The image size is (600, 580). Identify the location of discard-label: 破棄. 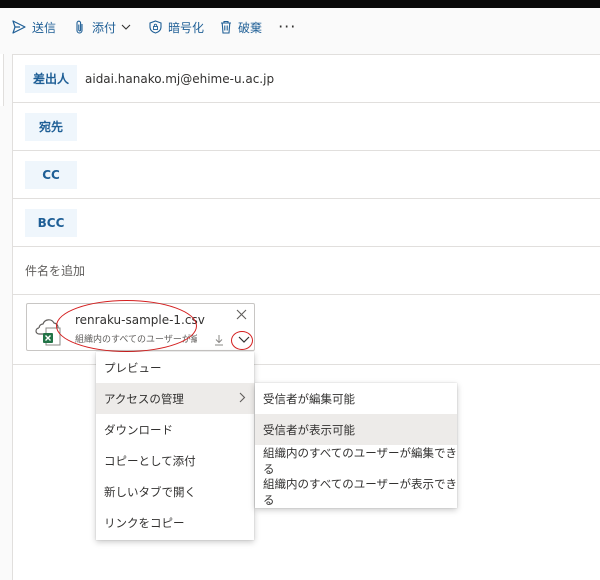
(250, 27).